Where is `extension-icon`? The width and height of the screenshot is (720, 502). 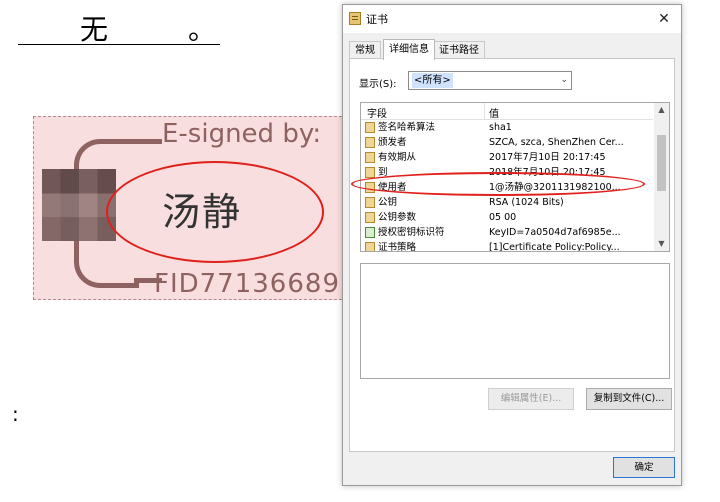
extension-icon is located at coordinates (370, 232).